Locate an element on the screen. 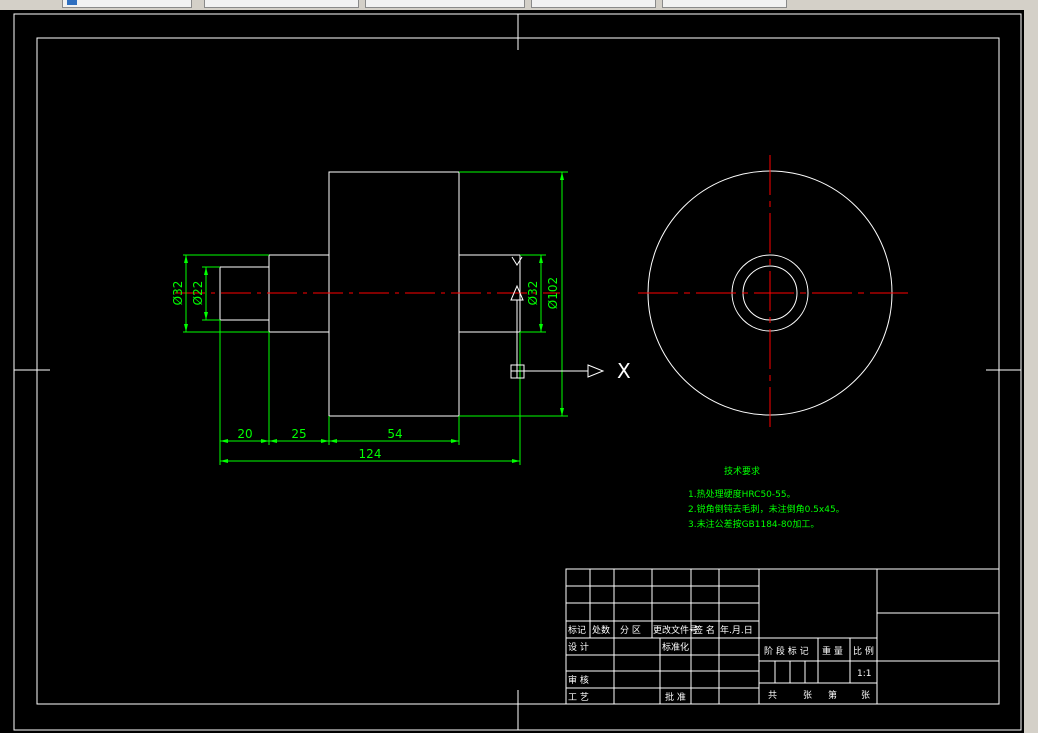  tb-scale: 比 例 is located at coordinates (863, 651).